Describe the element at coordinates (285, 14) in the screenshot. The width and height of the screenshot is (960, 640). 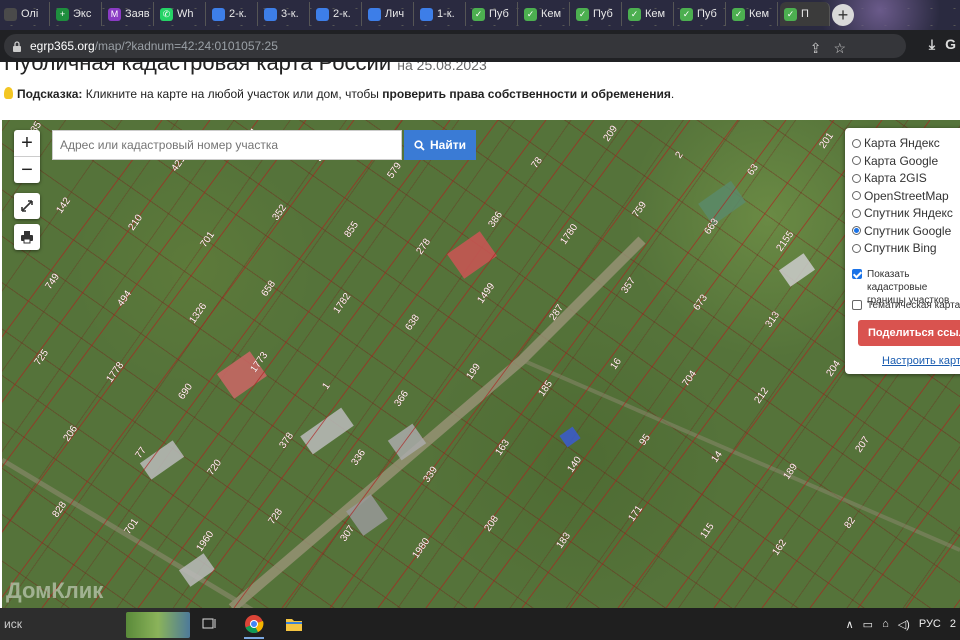
I see `browser-tab: 3-к.` at that location.